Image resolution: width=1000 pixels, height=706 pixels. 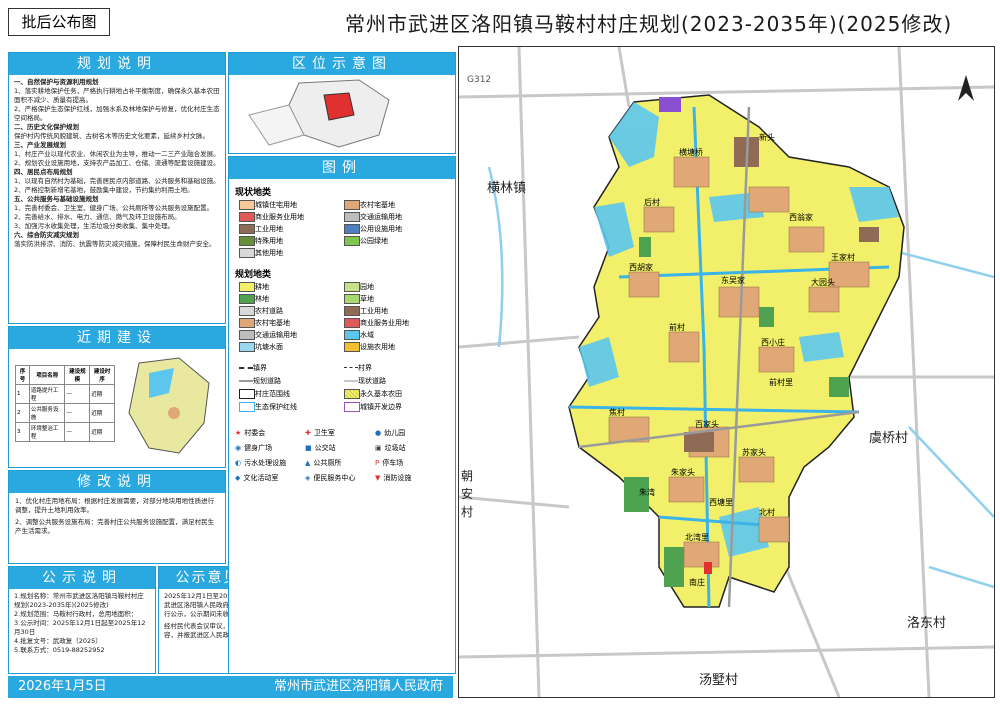 I want to click on legend-label: 农村道路, so click(x=269, y=310).